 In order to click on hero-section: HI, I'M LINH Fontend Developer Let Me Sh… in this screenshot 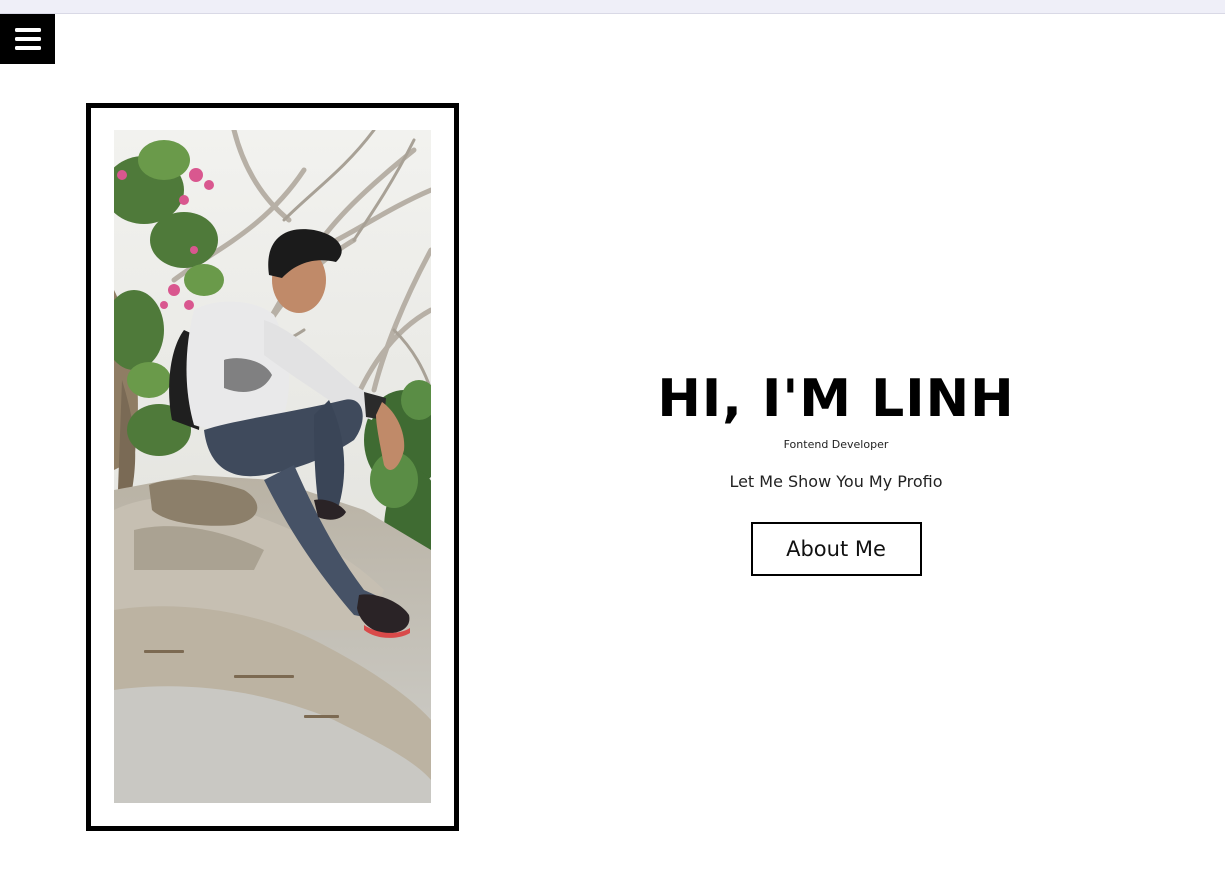, I will do `click(836, 468)`.